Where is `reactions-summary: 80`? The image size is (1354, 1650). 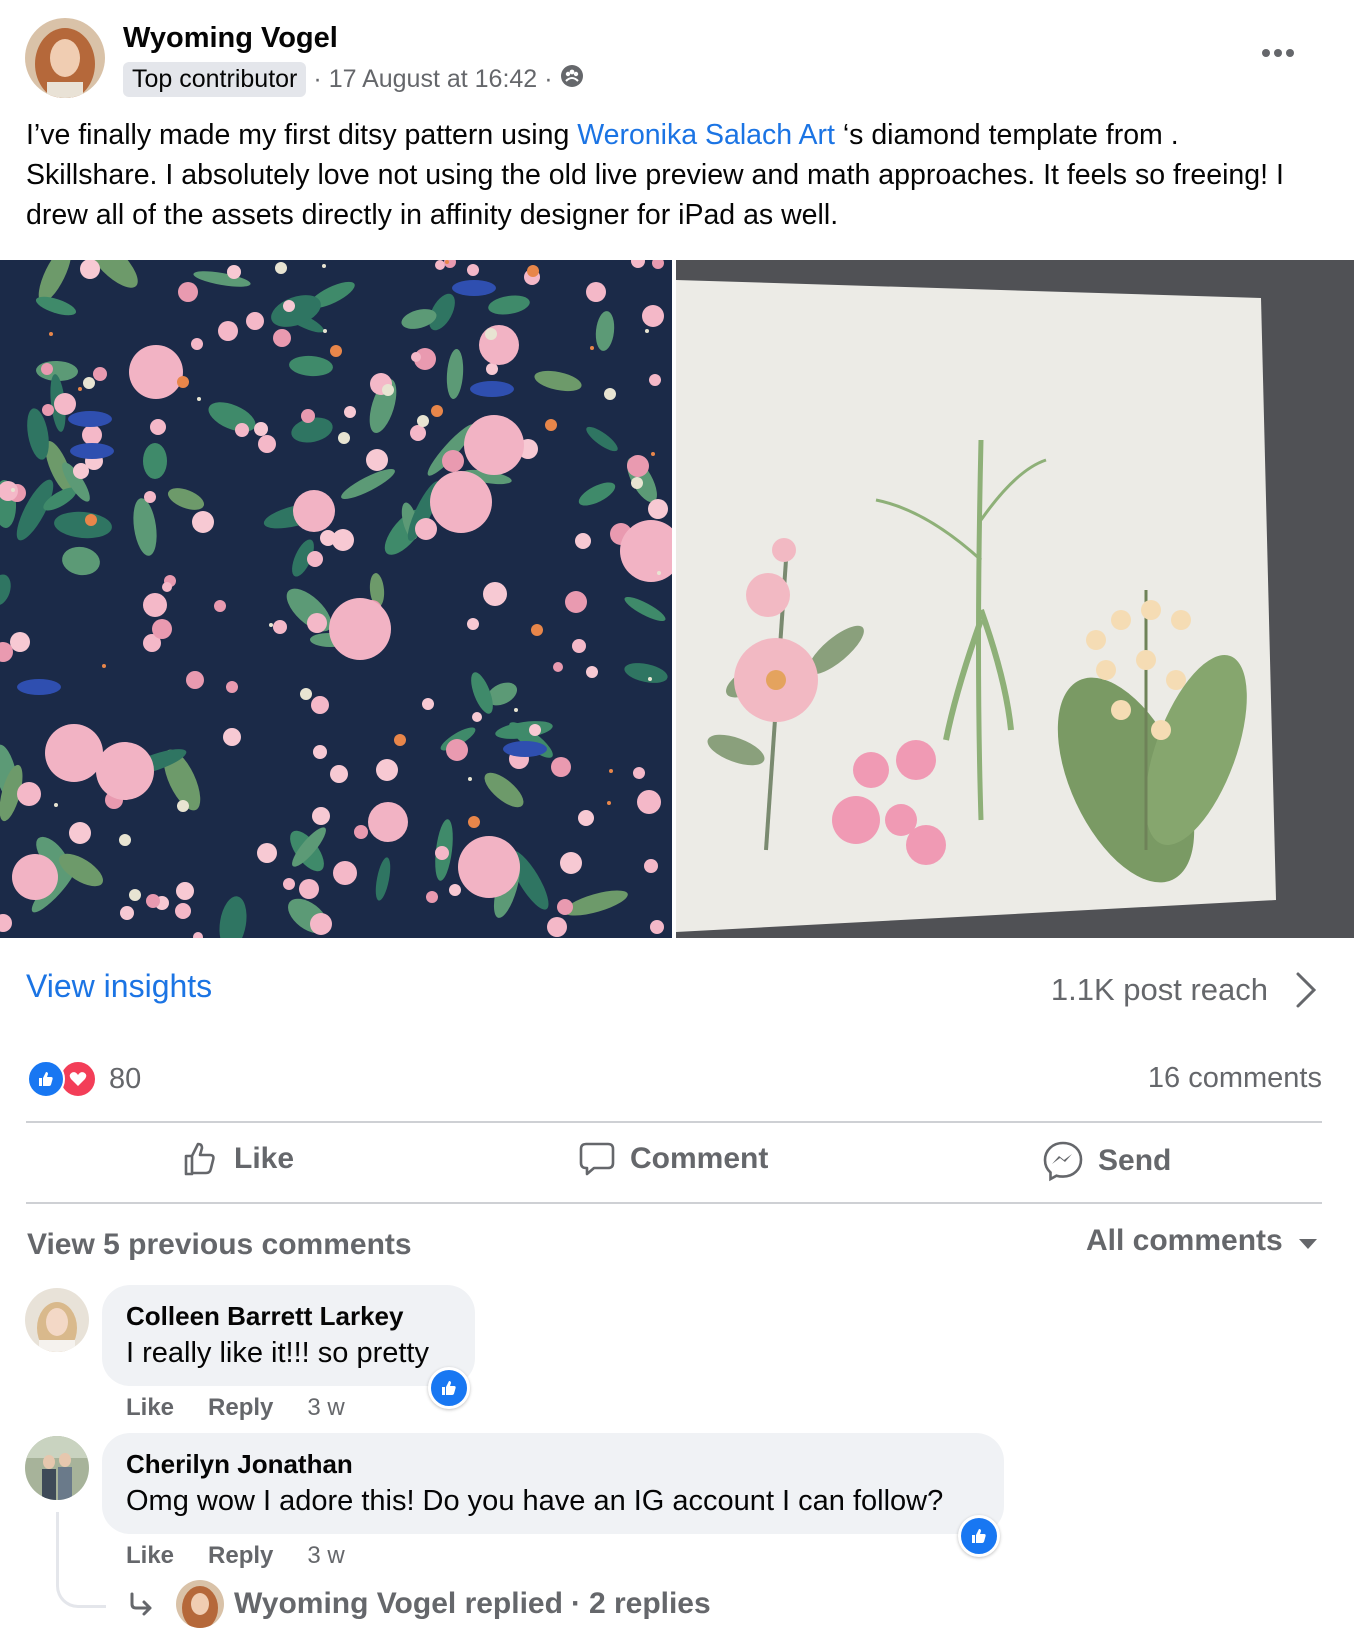
reactions-summary: 80 is located at coordinates (84, 1079).